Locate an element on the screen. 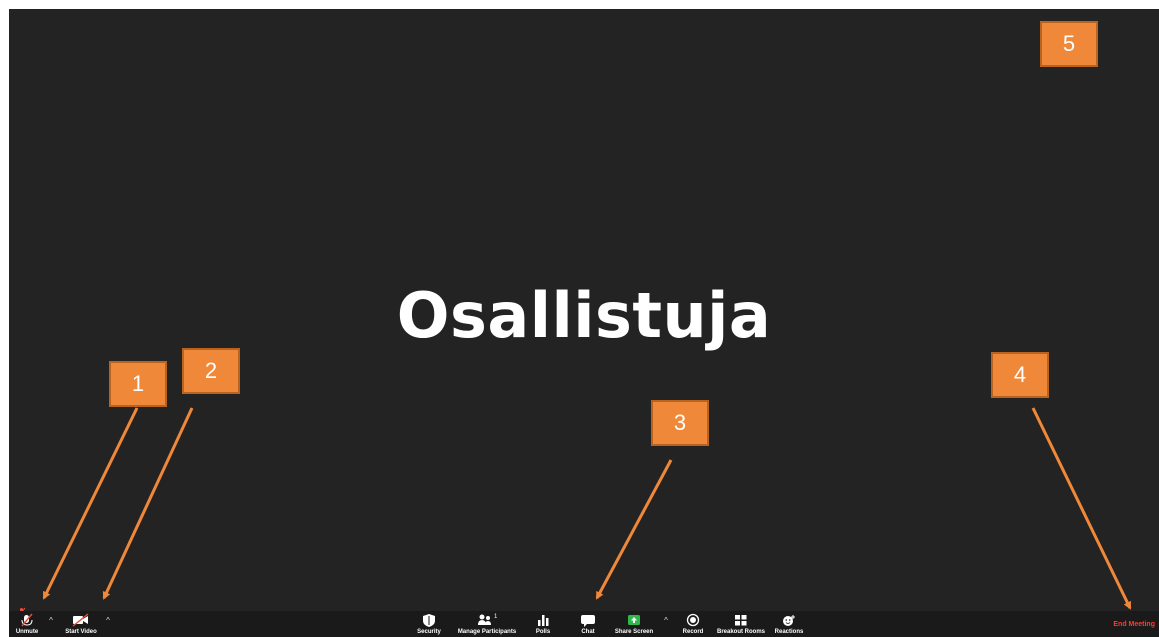  chat-button: Chat is located at coordinates (588, 624).